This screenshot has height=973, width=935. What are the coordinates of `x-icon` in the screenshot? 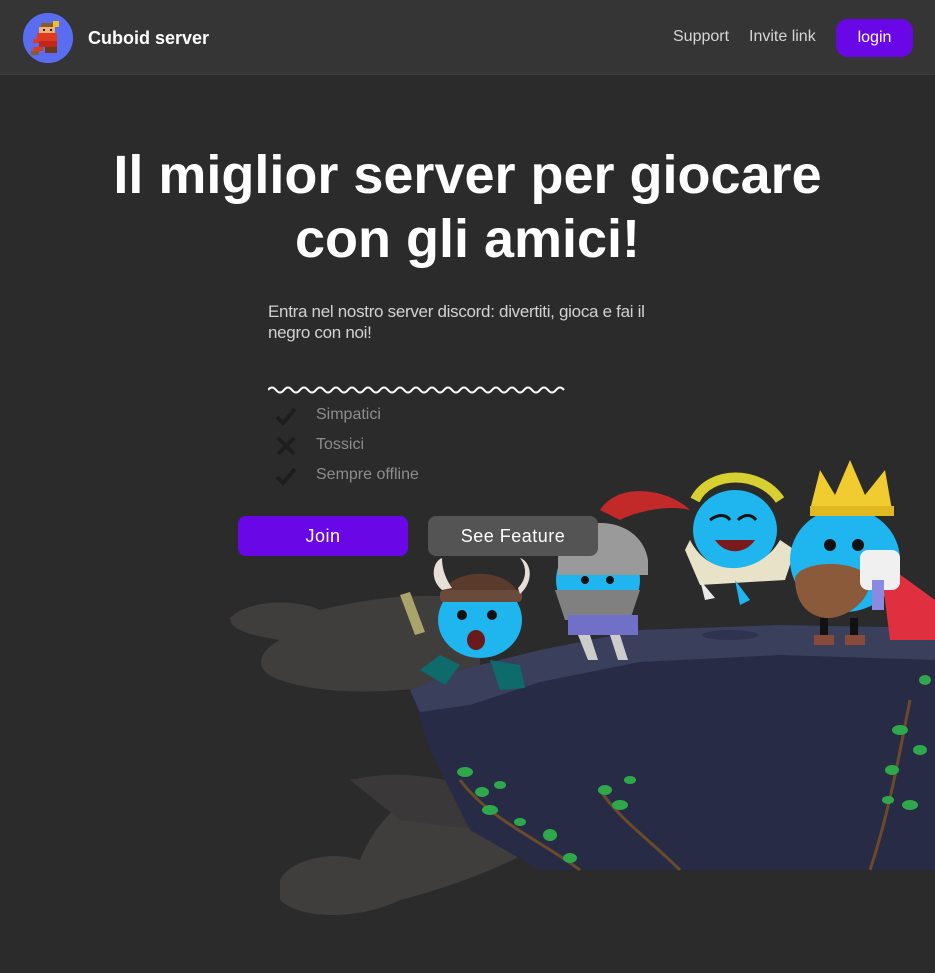 It's located at (286, 446).